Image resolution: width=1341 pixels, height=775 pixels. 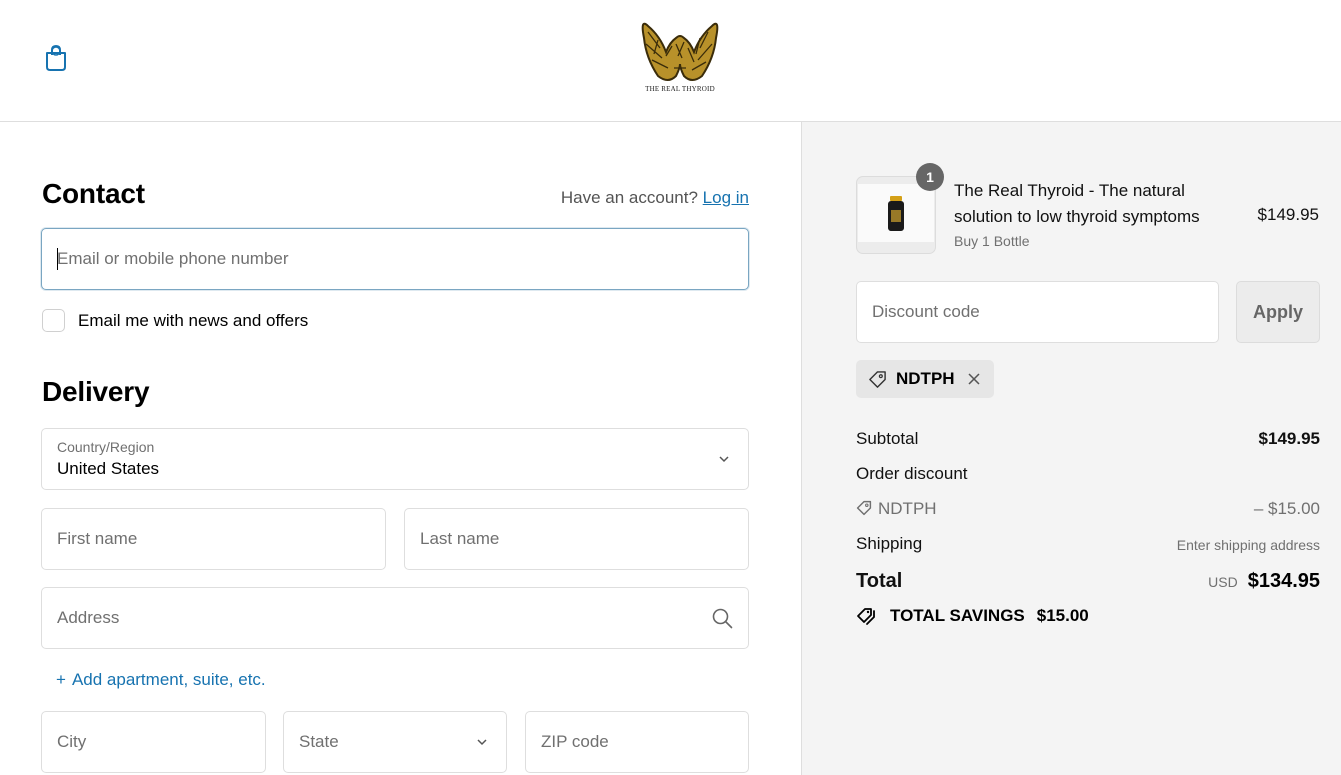 What do you see at coordinates (395, 618) in the screenshot?
I see `address-input: Address` at bounding box center [395, 618].